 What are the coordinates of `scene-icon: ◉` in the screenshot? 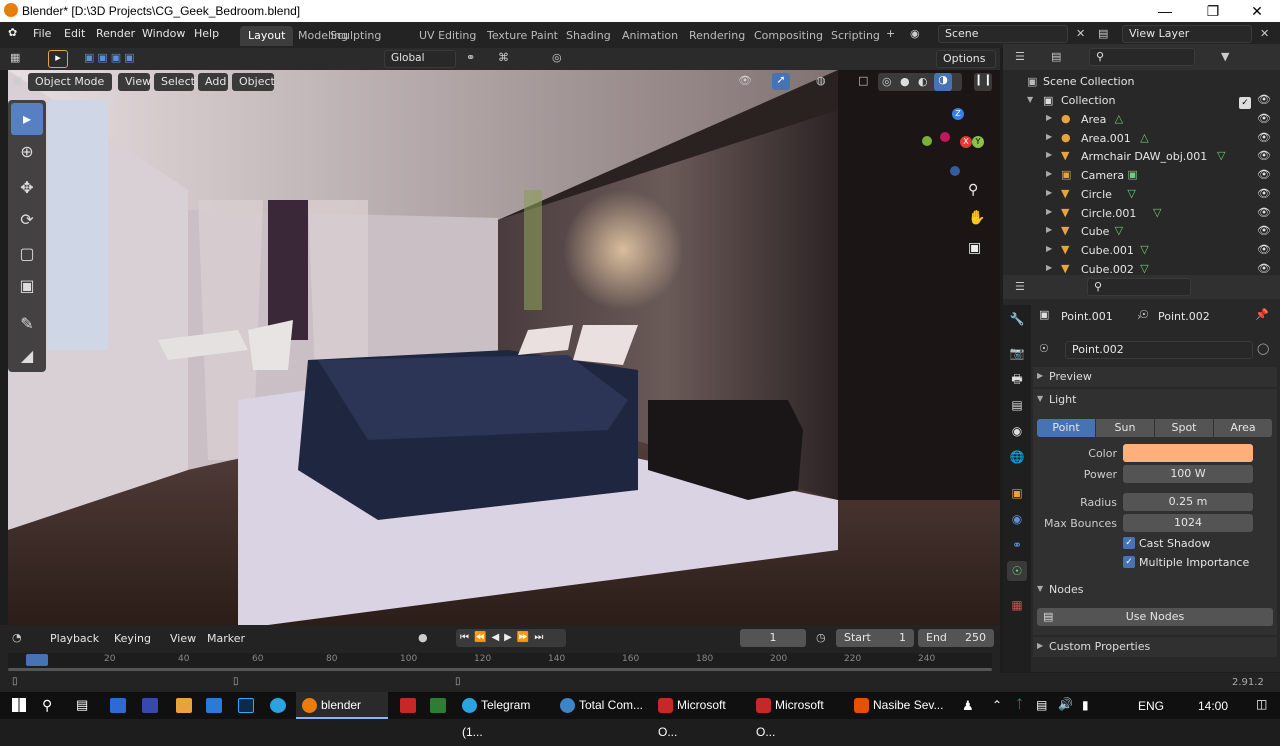 It's located at (915, 33).